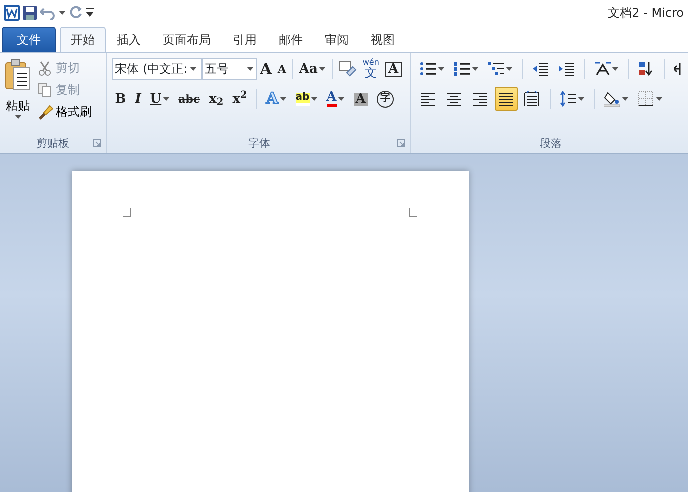 The height and width of the screenshot is (492, 688). What do you see at coordinates (291, 39) in the screenshot?
I see `ribbon-tab: 邮件` at bounding box center [291, 39].